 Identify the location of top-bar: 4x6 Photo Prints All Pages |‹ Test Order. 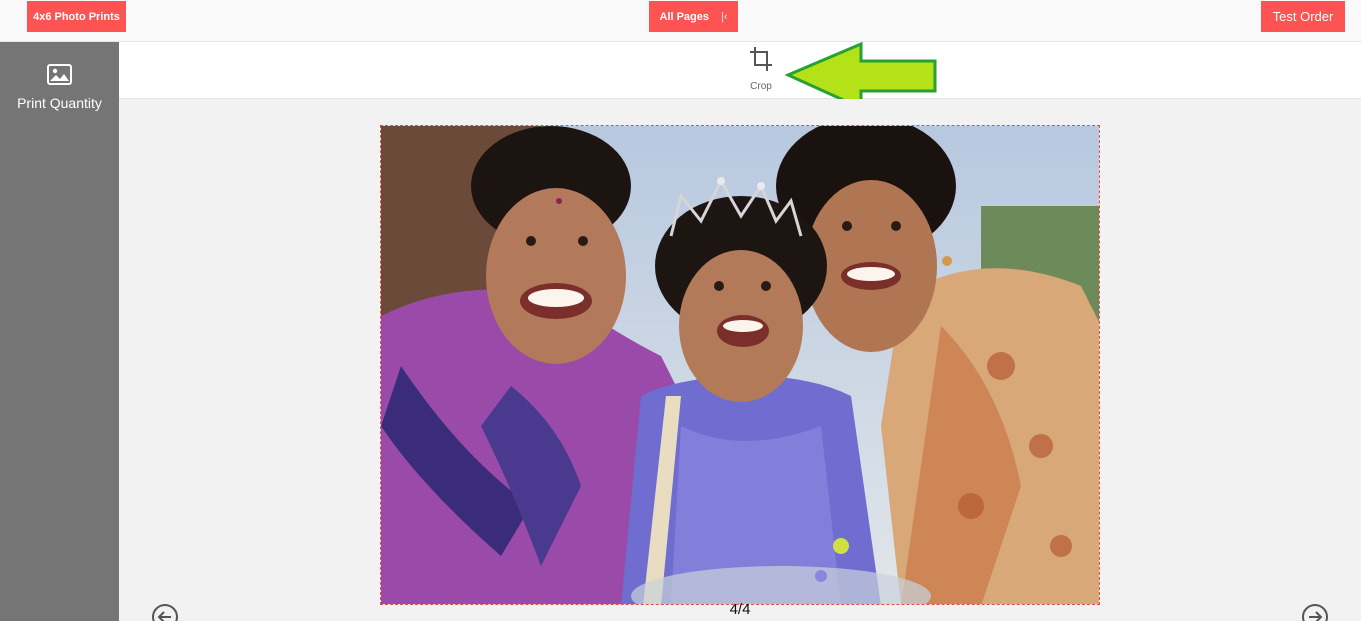
(680, 21).